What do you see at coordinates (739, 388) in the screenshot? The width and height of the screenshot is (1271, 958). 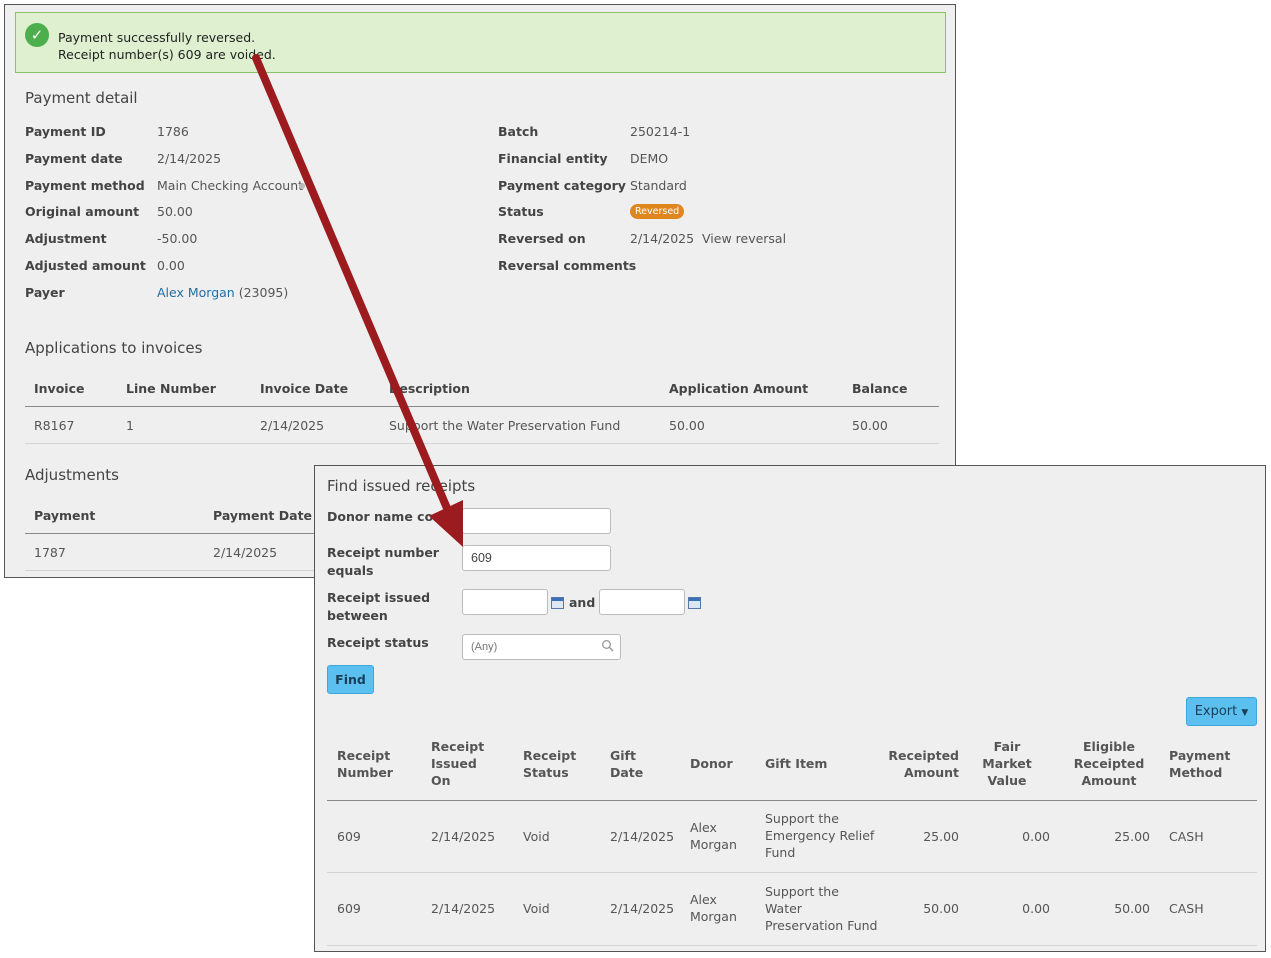 I see `col-application-amount: Application Amount` at bounding box center [739, 388].